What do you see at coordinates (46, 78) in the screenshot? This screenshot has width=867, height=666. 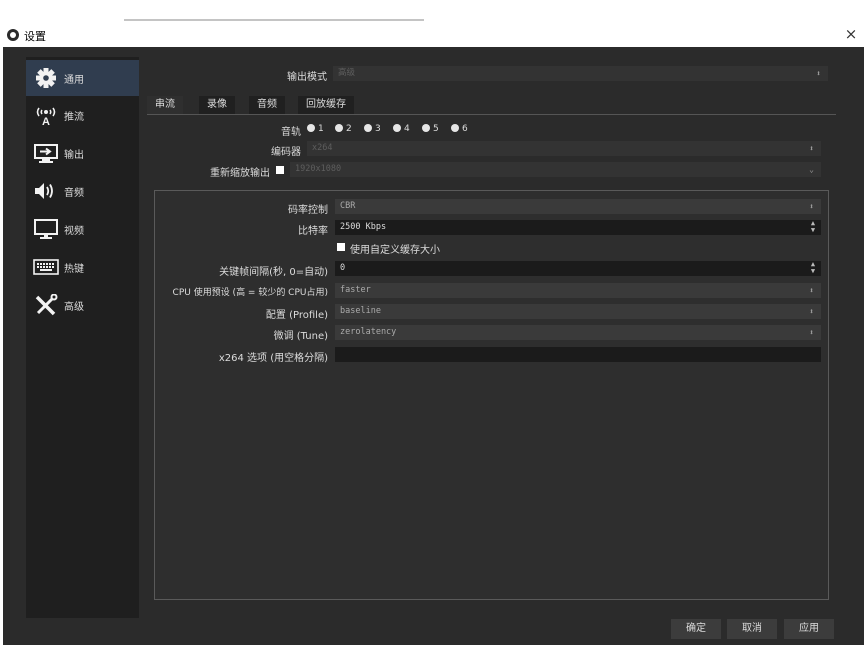 I see `gear-icon` at bounding box center [46, 78].